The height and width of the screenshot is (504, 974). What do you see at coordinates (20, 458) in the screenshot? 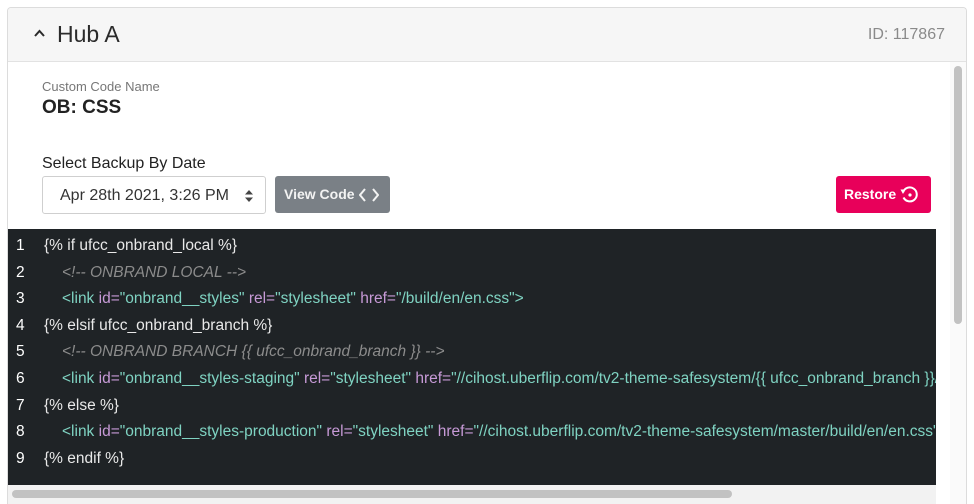
I see `line-number: 9` at bounding box center [20, 458].